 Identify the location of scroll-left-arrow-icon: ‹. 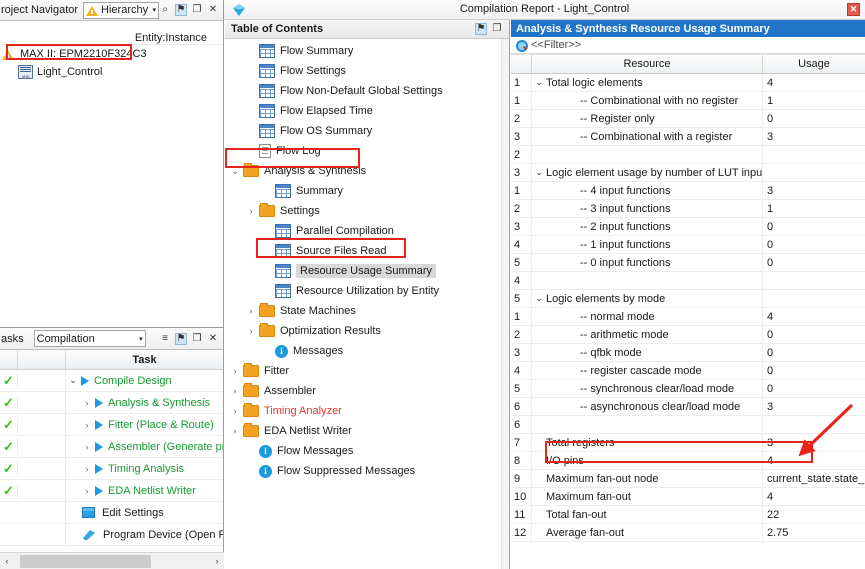
(7, 561).